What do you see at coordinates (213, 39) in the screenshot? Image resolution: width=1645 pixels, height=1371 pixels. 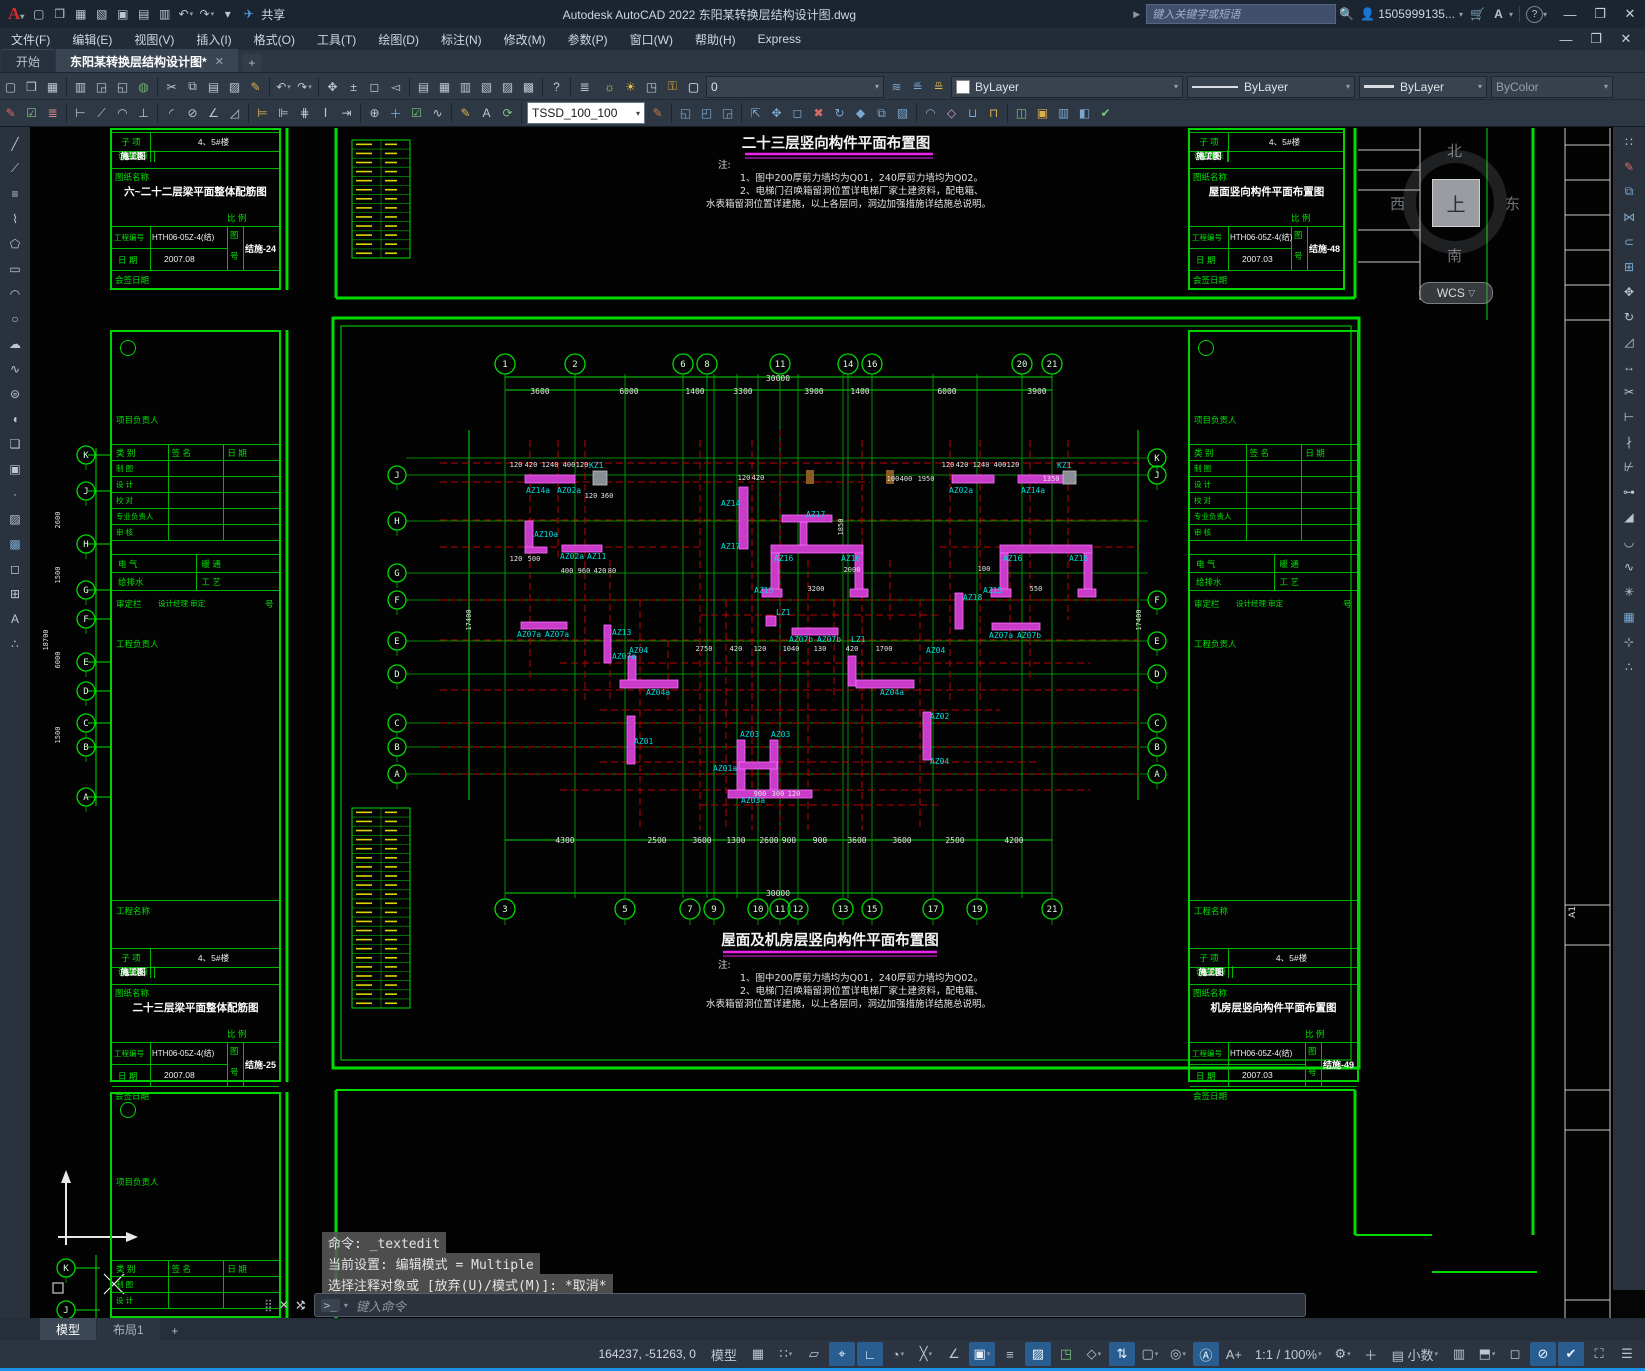 I see `menu-item-插入(I): 插入(I)` at bounding box center [213, 39].